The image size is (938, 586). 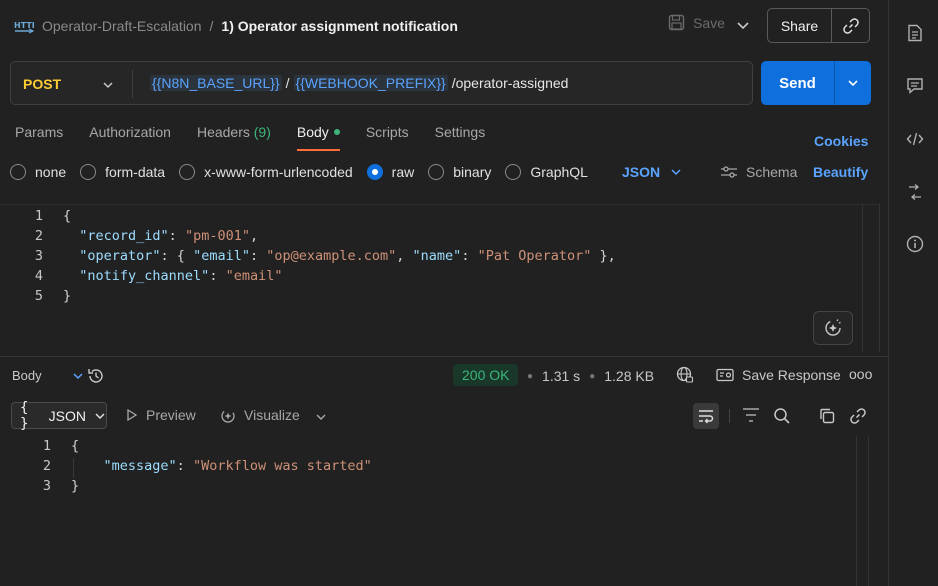 What do you see at coordinates (915, 33) in the screenshot?
I see `document-icon` at bounding box center [915, 33].